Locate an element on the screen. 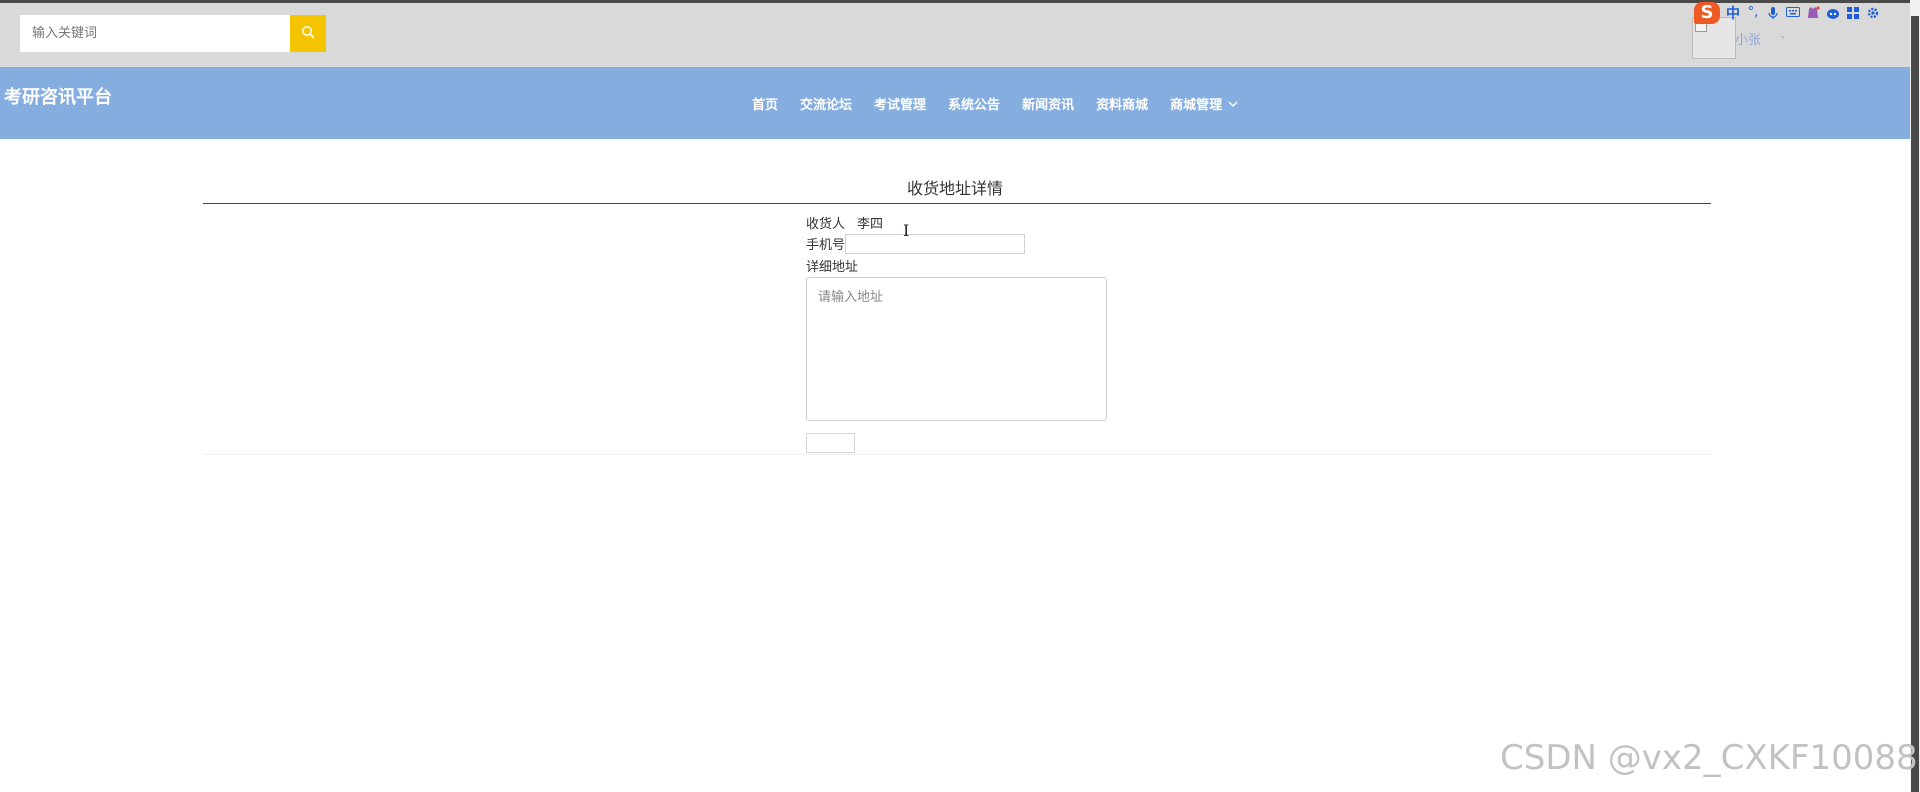 The width and height of the screenshot is (1920, 792). mic-icon is located at coordinates (1773, 13).